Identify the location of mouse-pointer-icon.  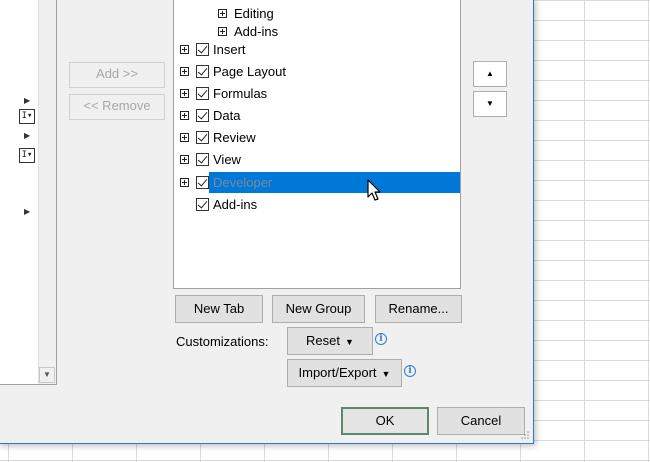
(374, 190).